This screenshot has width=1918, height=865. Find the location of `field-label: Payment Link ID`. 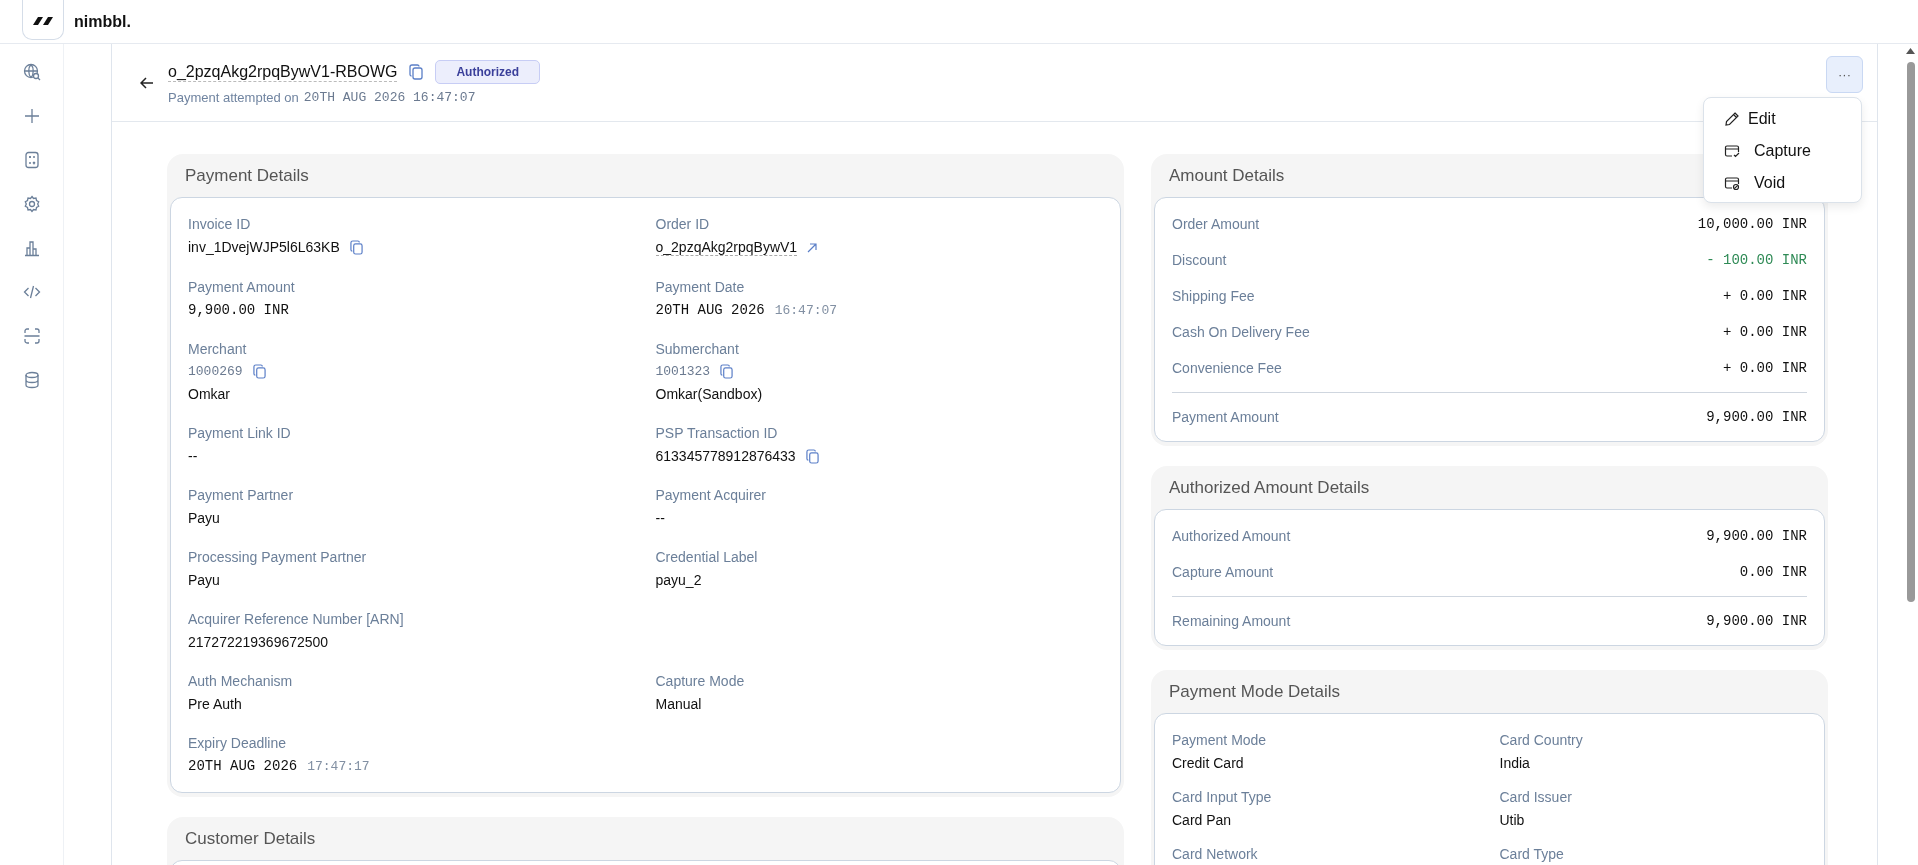

field-label: Payment Link ID is located at coordinates (239, 433).